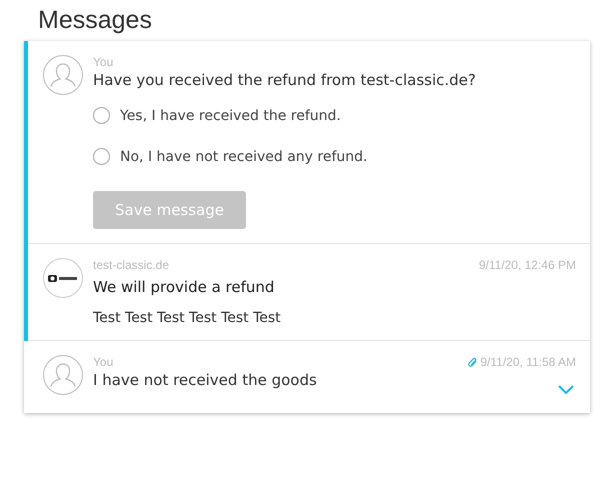 This screenshot has width=610, height=491. Describe the element at coordinates (95, 20) in the screenshot. I see `page-title: Messages` at that location.